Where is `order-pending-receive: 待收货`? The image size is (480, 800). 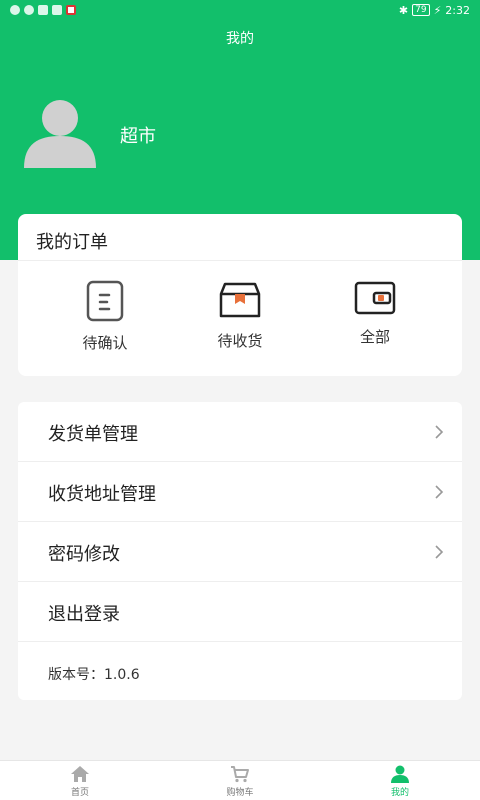 order-pending-receive: 待收货 is located at coordinates (240, 315).